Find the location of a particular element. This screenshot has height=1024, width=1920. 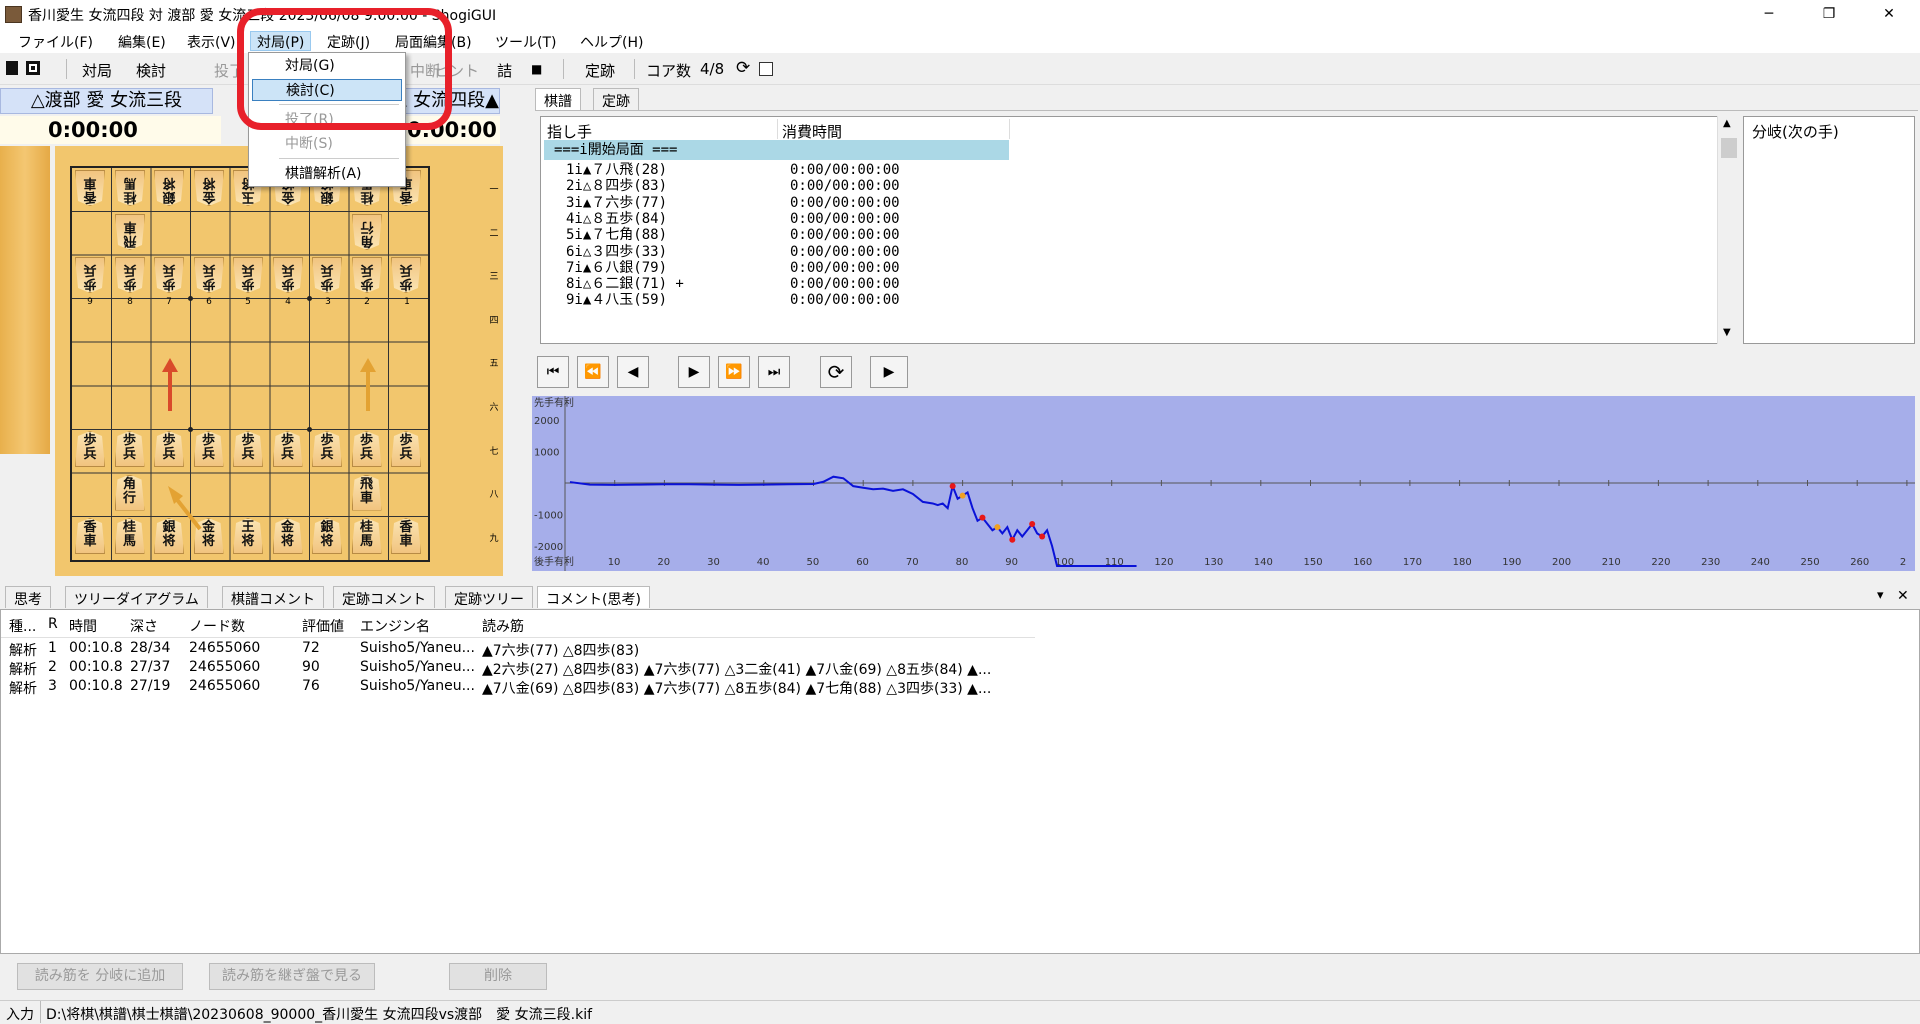

x-tick-label: 190 is located at coordinates (1511, 562).